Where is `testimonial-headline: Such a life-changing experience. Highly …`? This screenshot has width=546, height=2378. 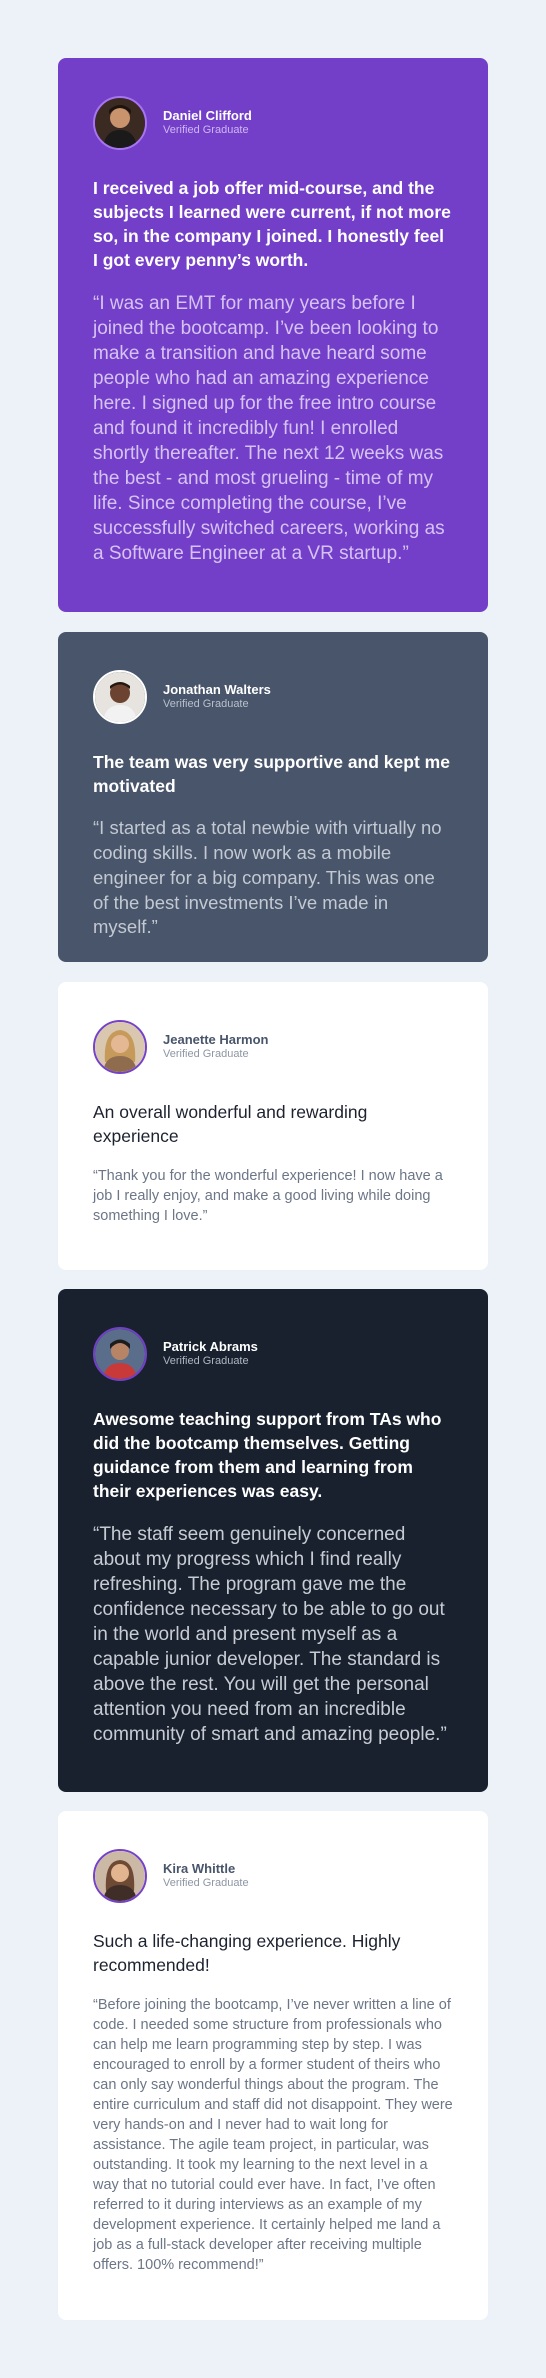
testimonial-headline: Such a life-changing experience. Highly … is located at coordinates (247, 1953).